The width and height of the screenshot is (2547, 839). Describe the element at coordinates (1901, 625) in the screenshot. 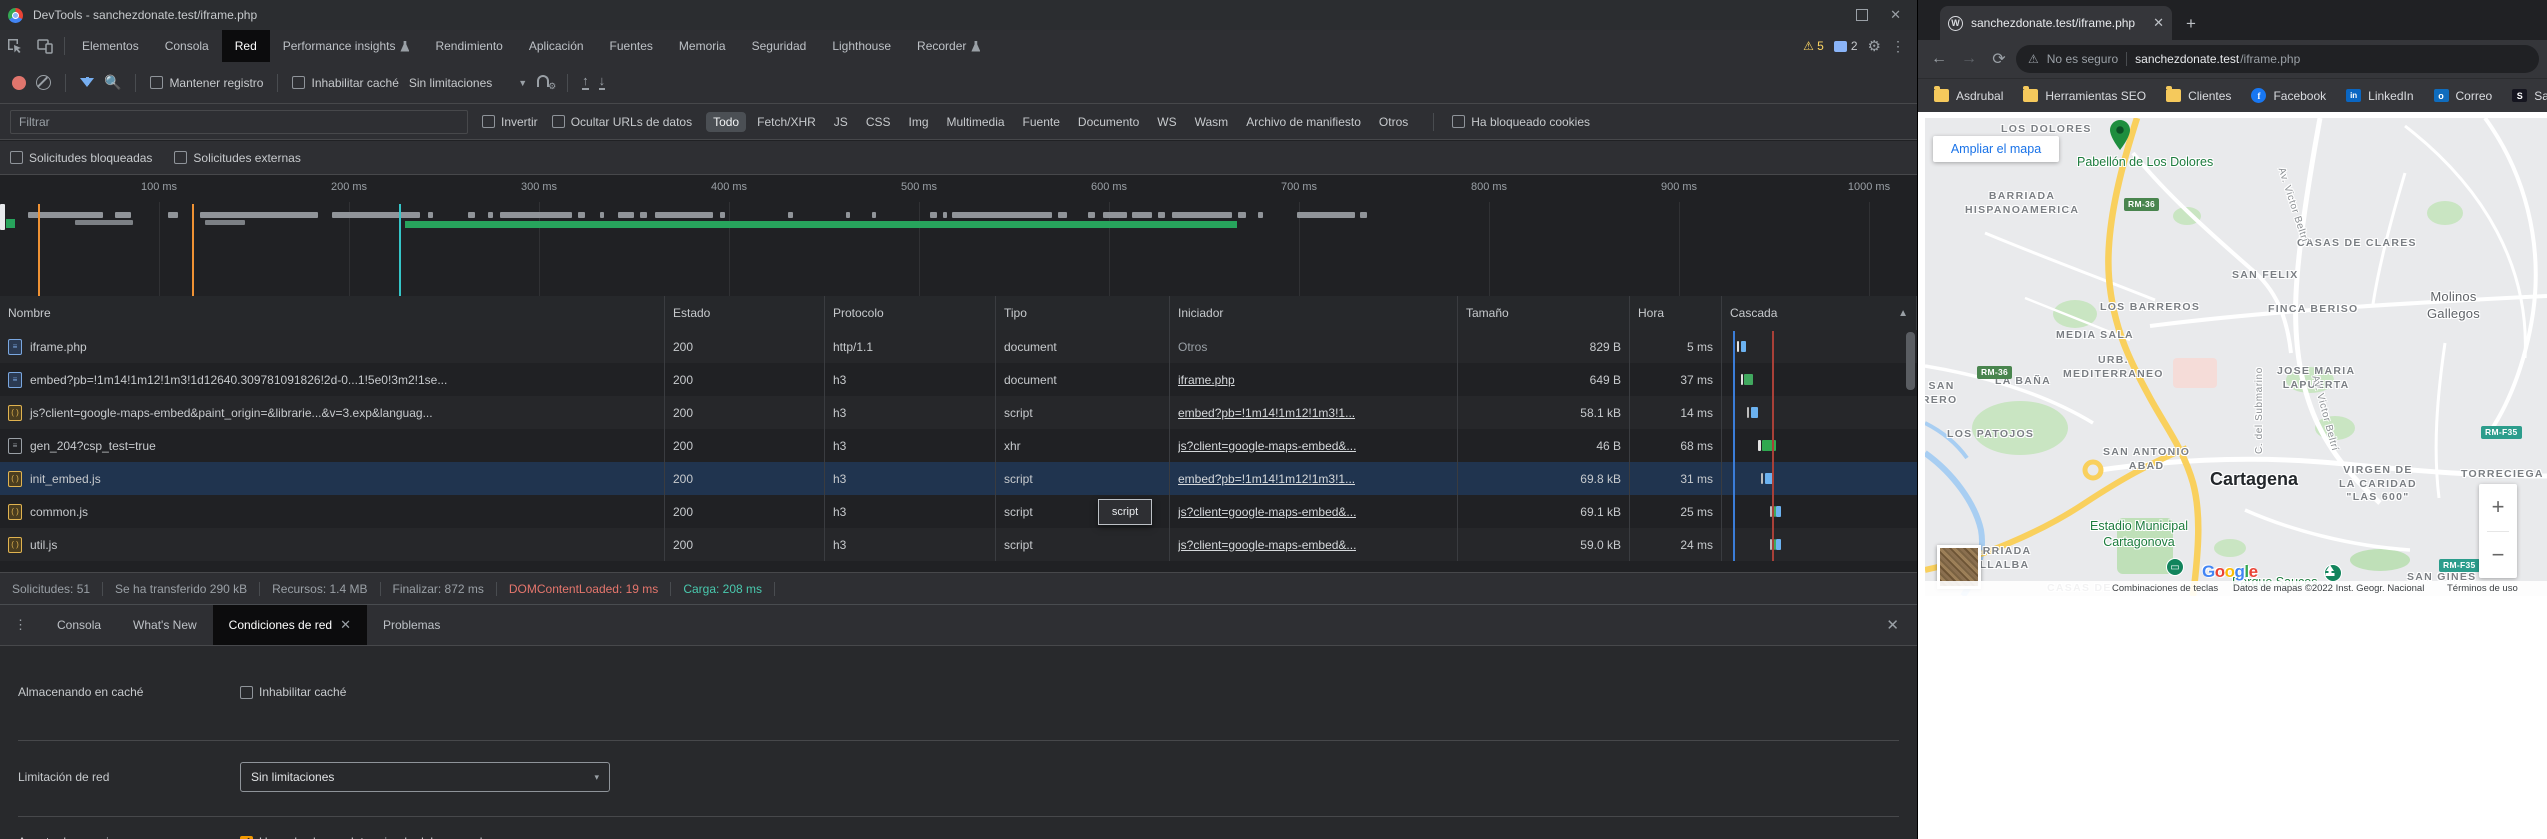

I see `drawer-close-icon: ✕` at that location.